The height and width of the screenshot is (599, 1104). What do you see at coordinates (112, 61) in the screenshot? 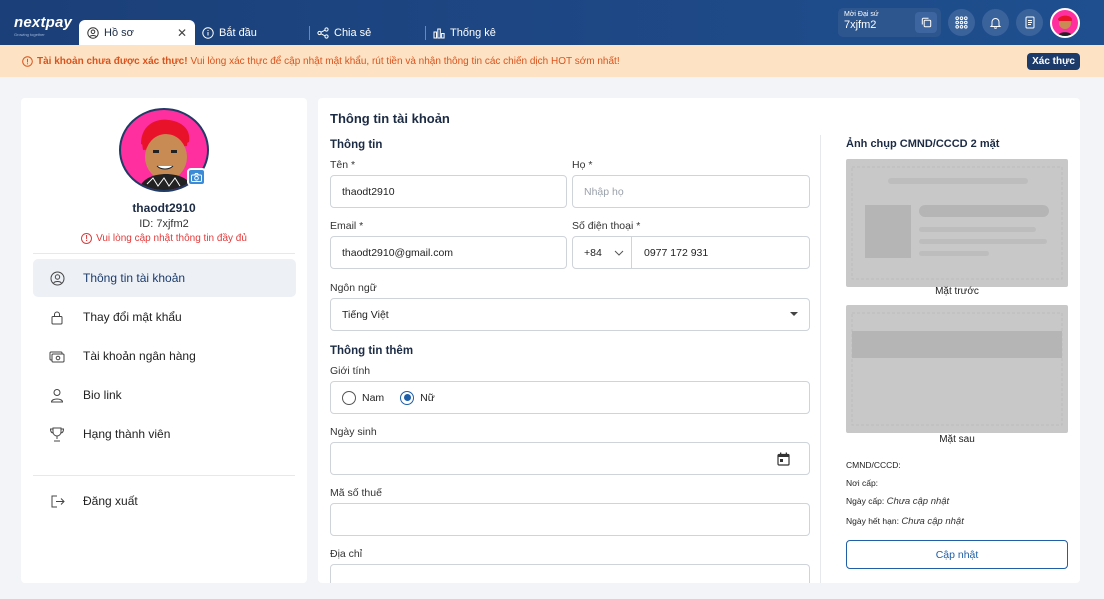
I see `banner-bold-text: Tài khoản chưa được xác thực!` at bounding box center [112, 61].